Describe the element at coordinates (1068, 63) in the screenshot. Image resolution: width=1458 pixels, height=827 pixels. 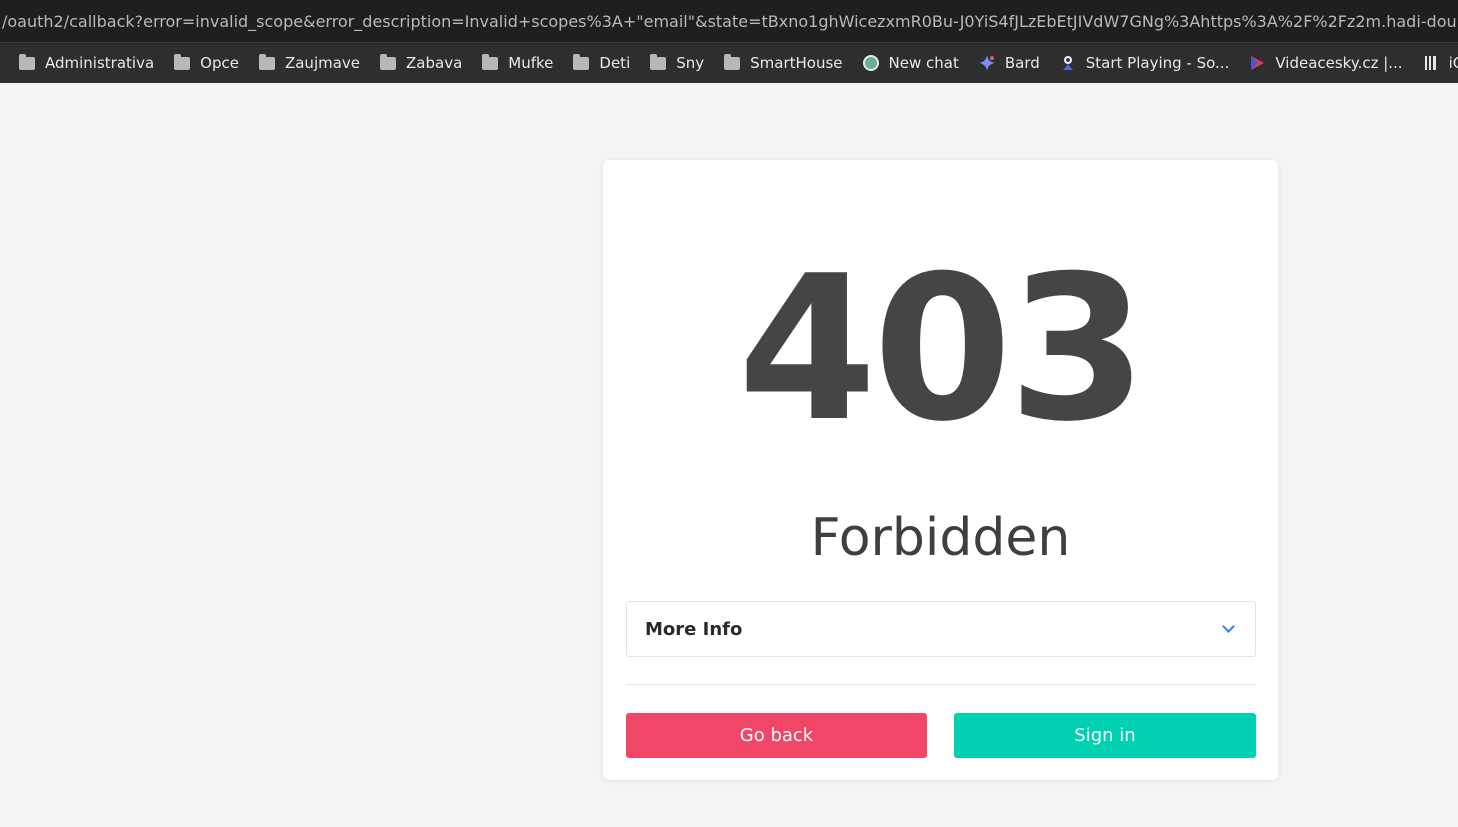
I see `game-icon` at that location.